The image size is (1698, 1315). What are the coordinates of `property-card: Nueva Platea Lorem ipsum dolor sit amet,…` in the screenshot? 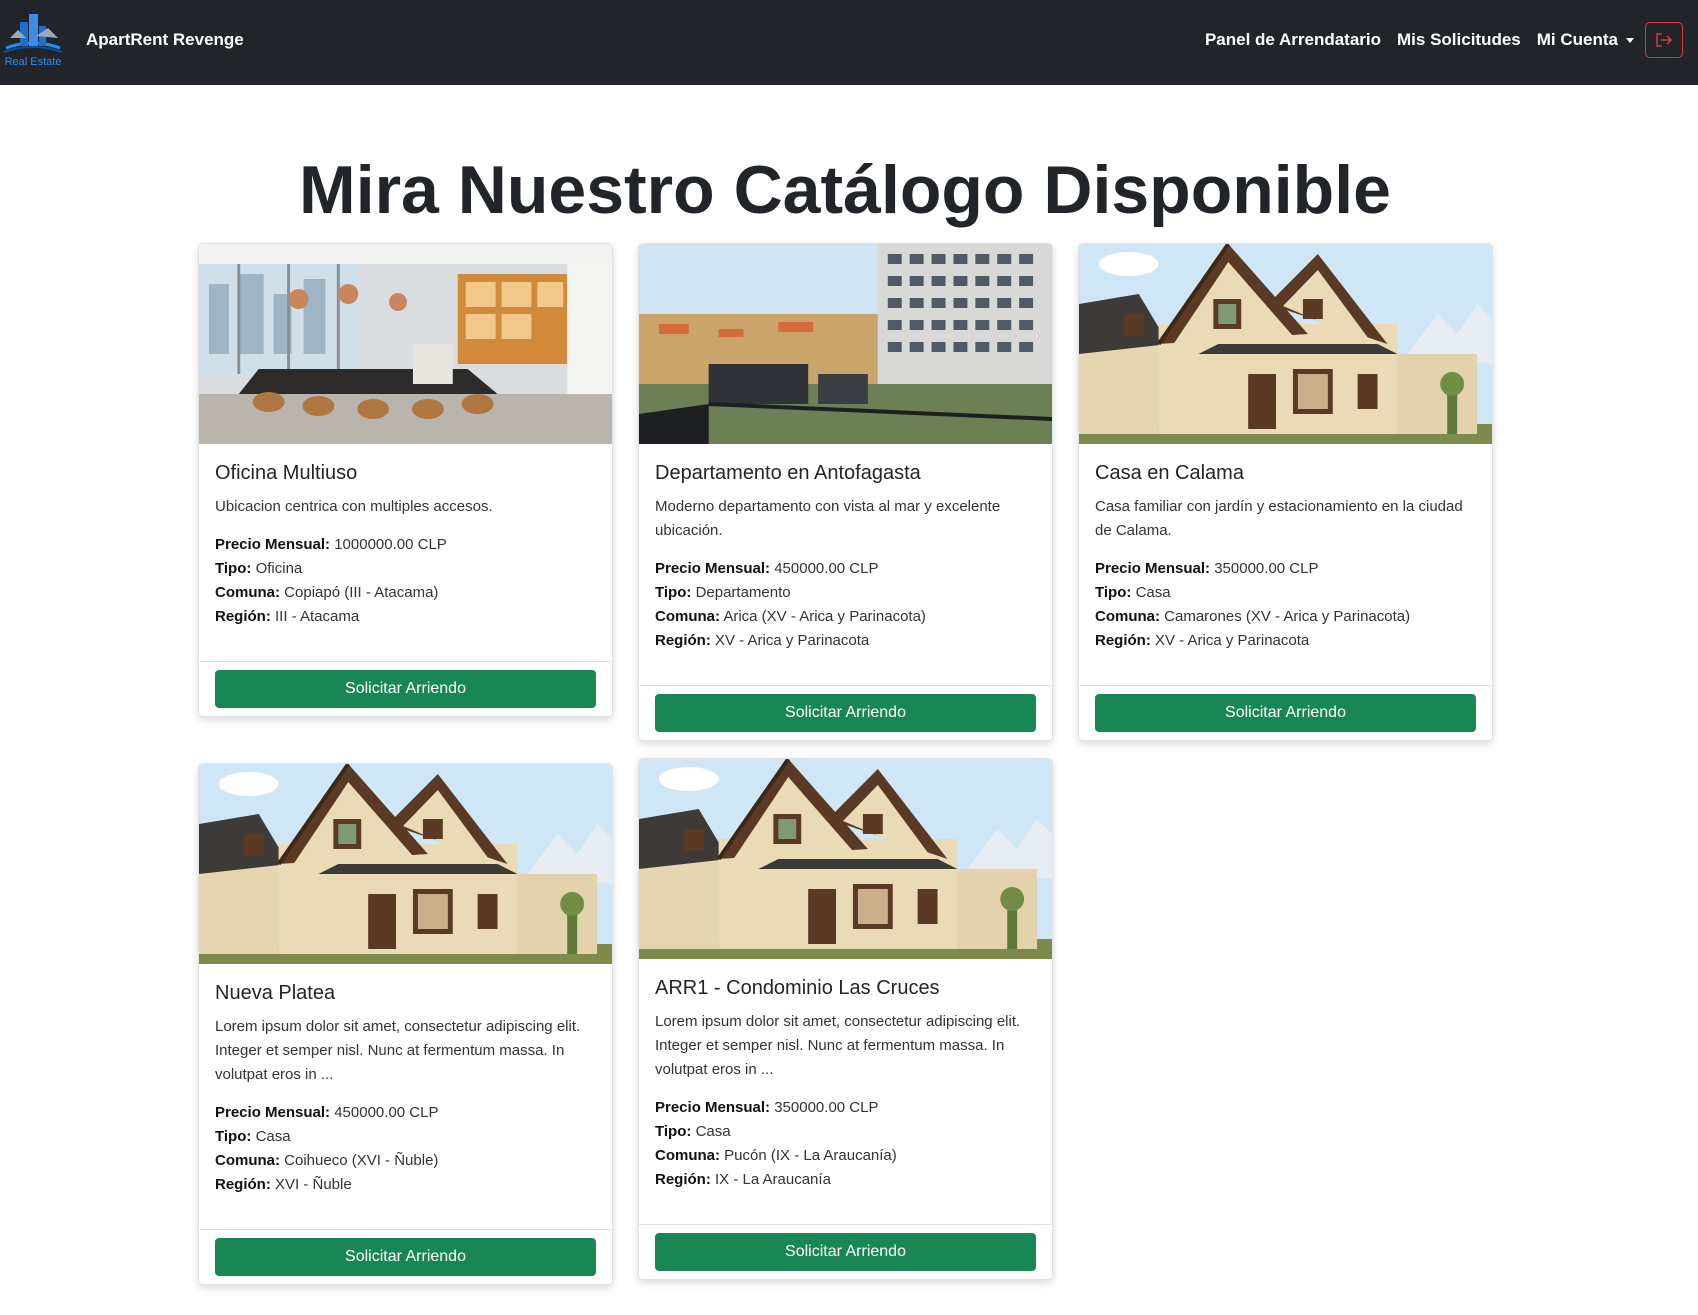 It's located at (405, 1024).